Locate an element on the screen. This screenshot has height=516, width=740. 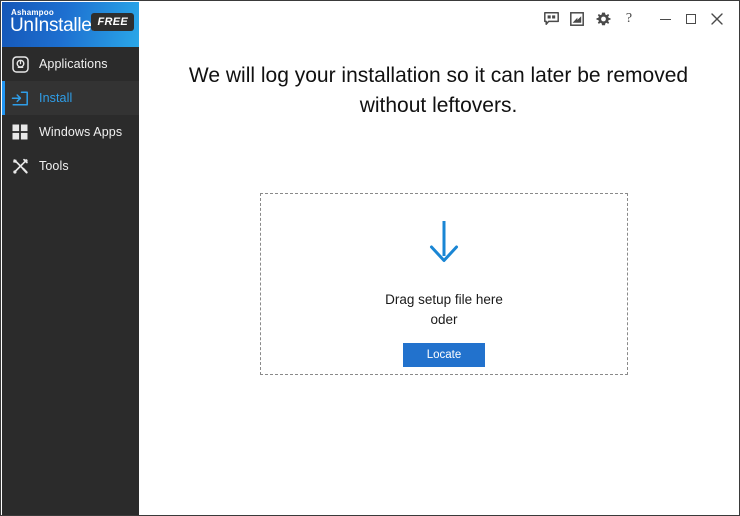
sidebar-item-windows-apps: Windows Apps is located at coordinates (70, 132).